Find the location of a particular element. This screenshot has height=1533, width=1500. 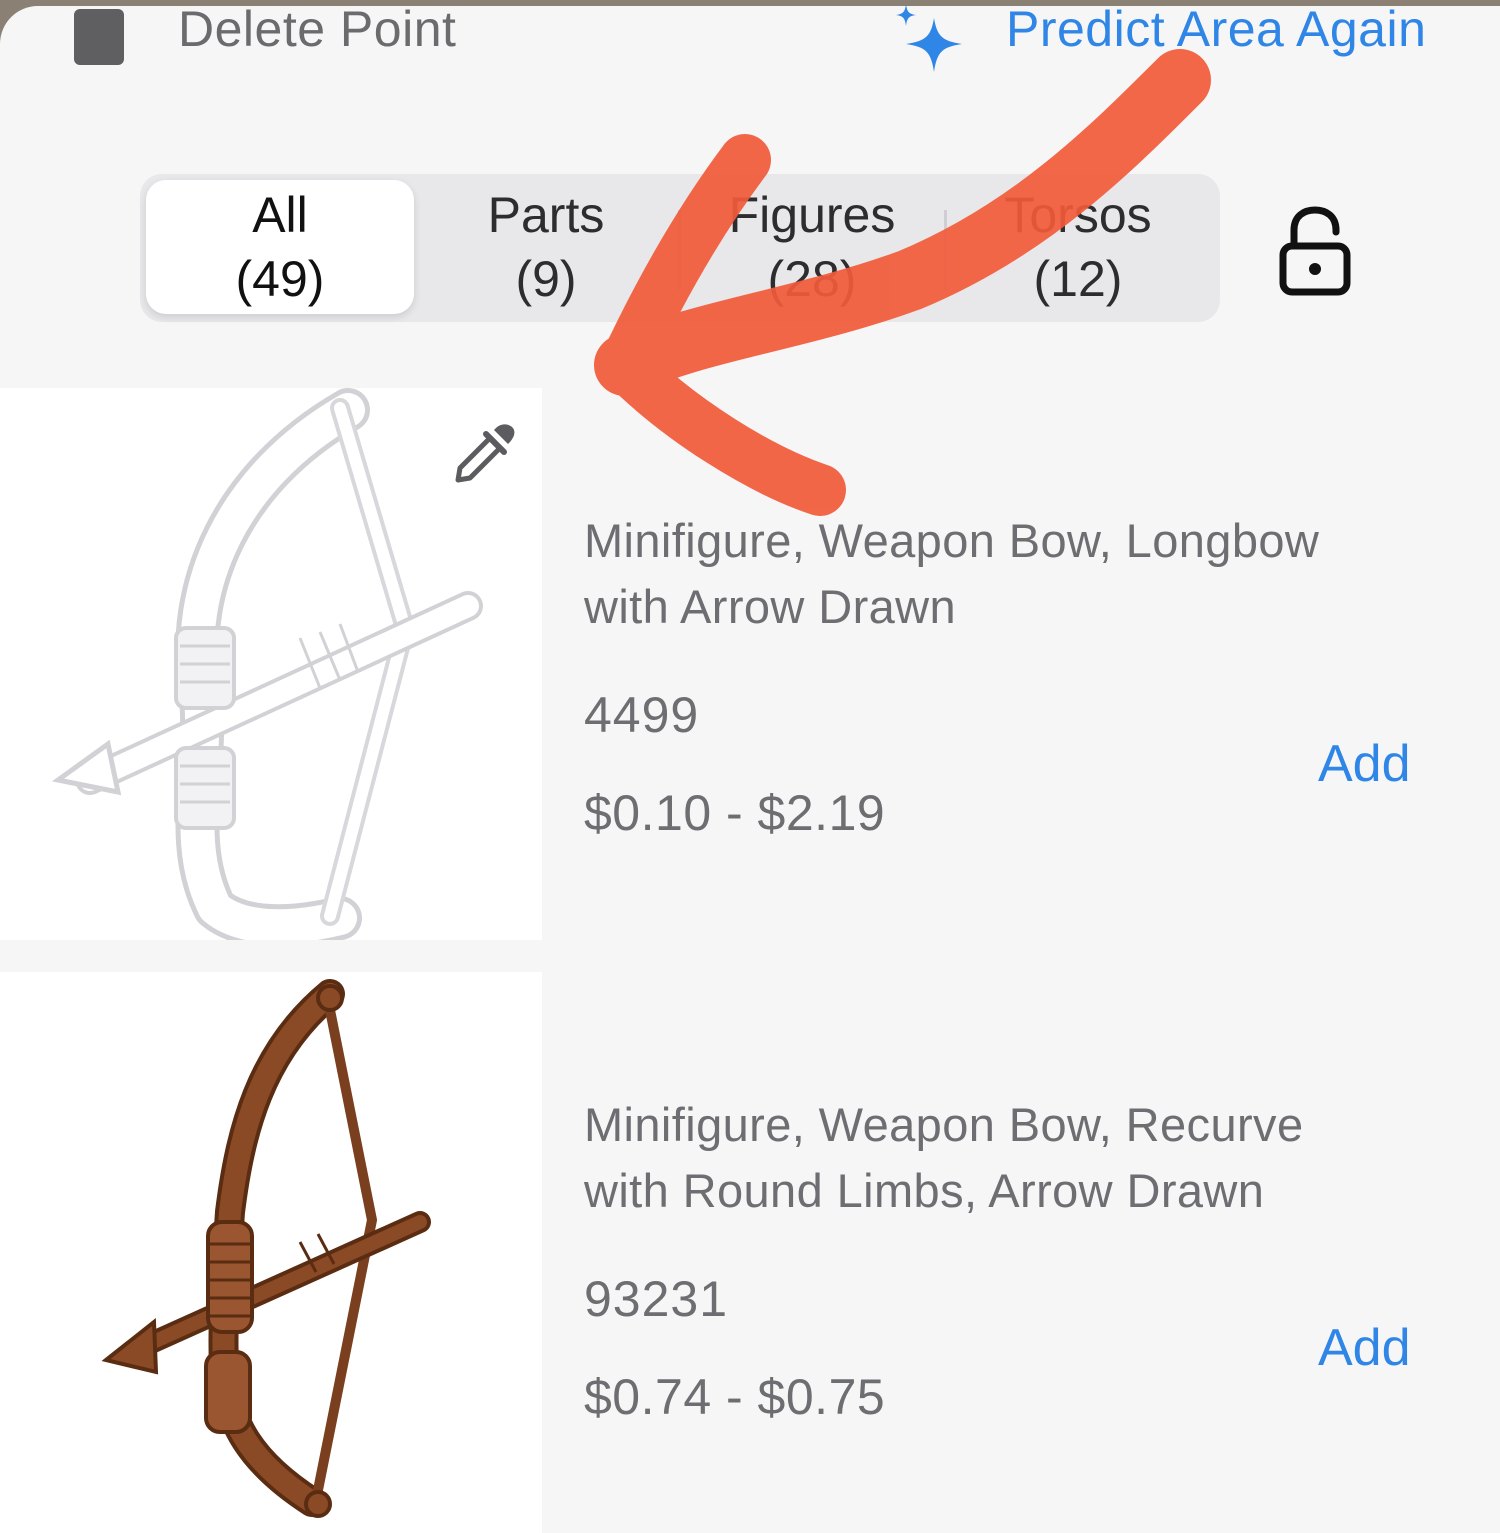

item-price-range: $0.10 - $2.19 is located at coordinates (735, 813).